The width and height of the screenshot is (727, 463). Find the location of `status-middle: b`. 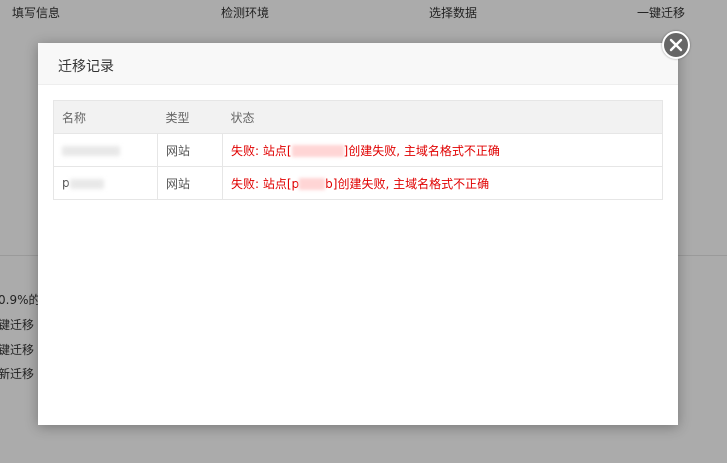

status-middle: b is located at coordinates (329, 183).